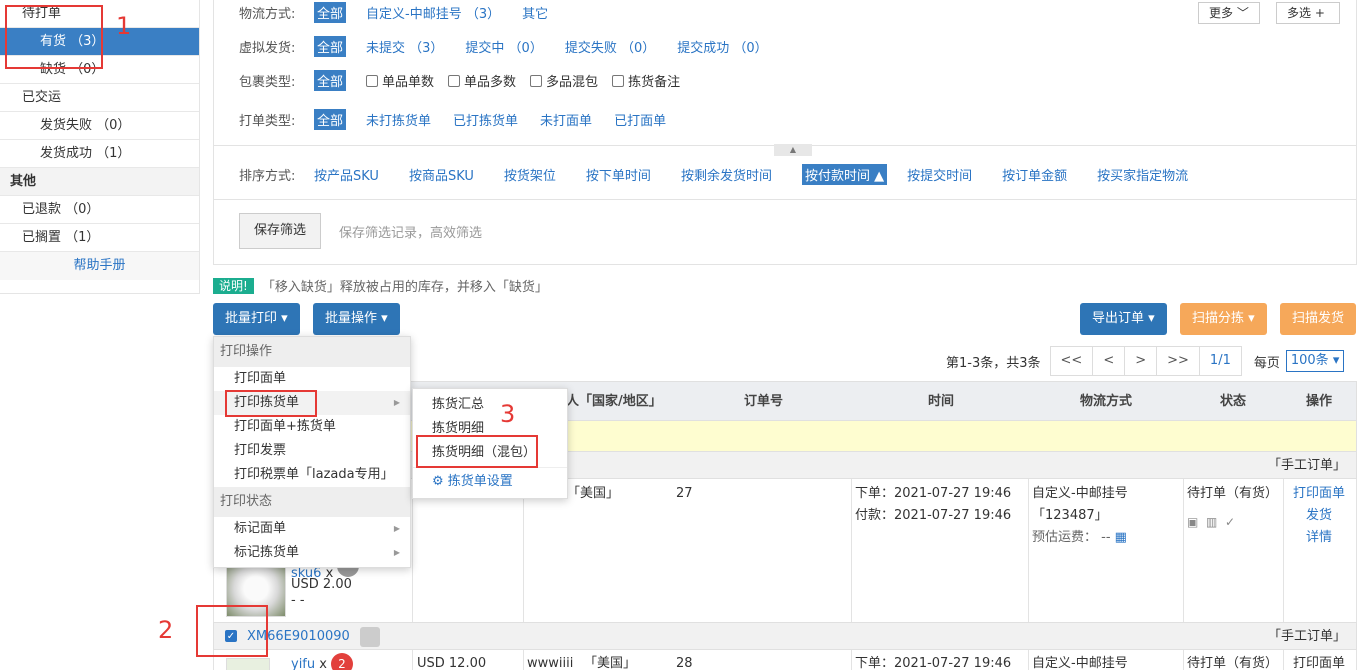 Image resolution: width=1364 pixels, height=670 pixels. Describe the element at coordinates (941, 402) in the screenshot. I see `column-header-time: 时间` at that location.